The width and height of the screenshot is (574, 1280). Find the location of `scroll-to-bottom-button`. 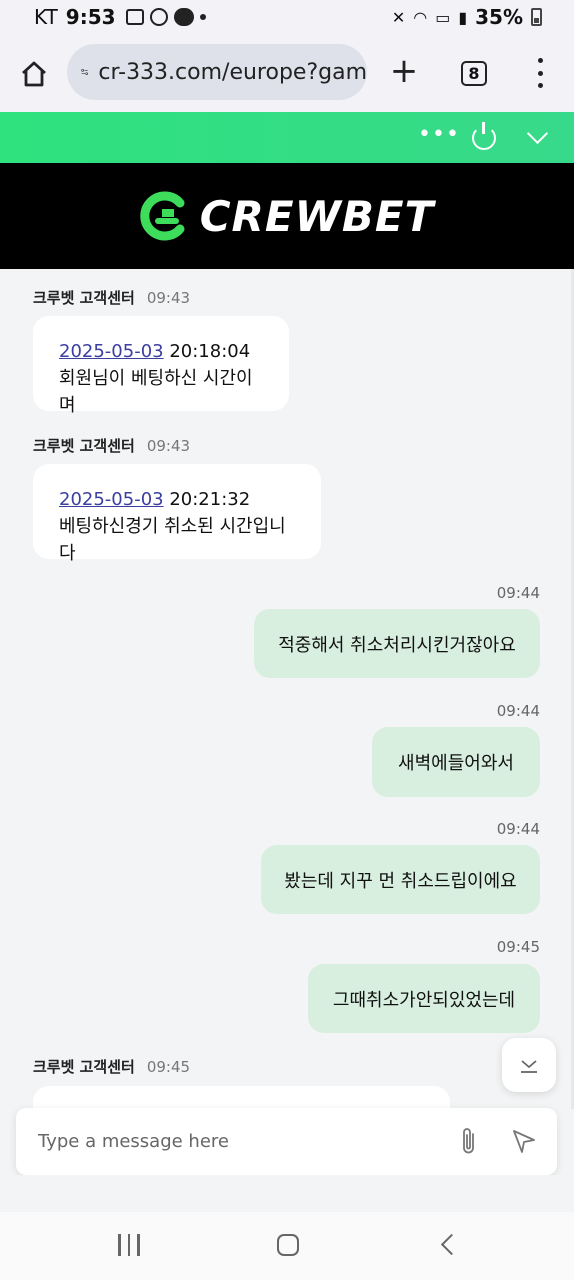

scroll-to-bottom-button is located at coordinates (529, 1065).